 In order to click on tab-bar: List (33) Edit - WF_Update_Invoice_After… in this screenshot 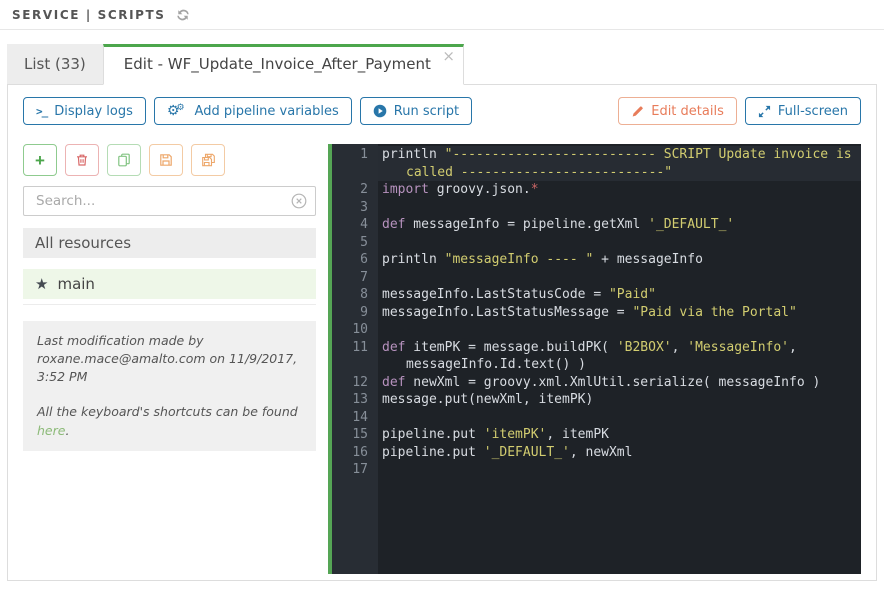, I will do `click(445, 64)`.